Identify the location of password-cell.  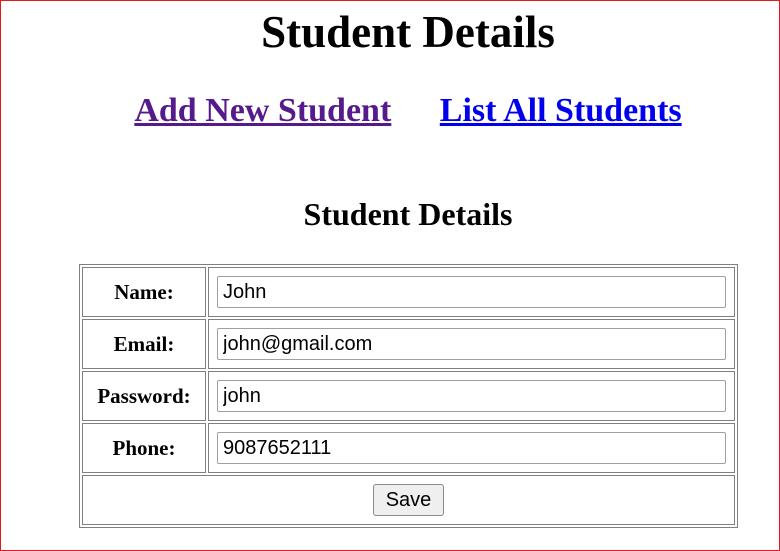
(471, 396).